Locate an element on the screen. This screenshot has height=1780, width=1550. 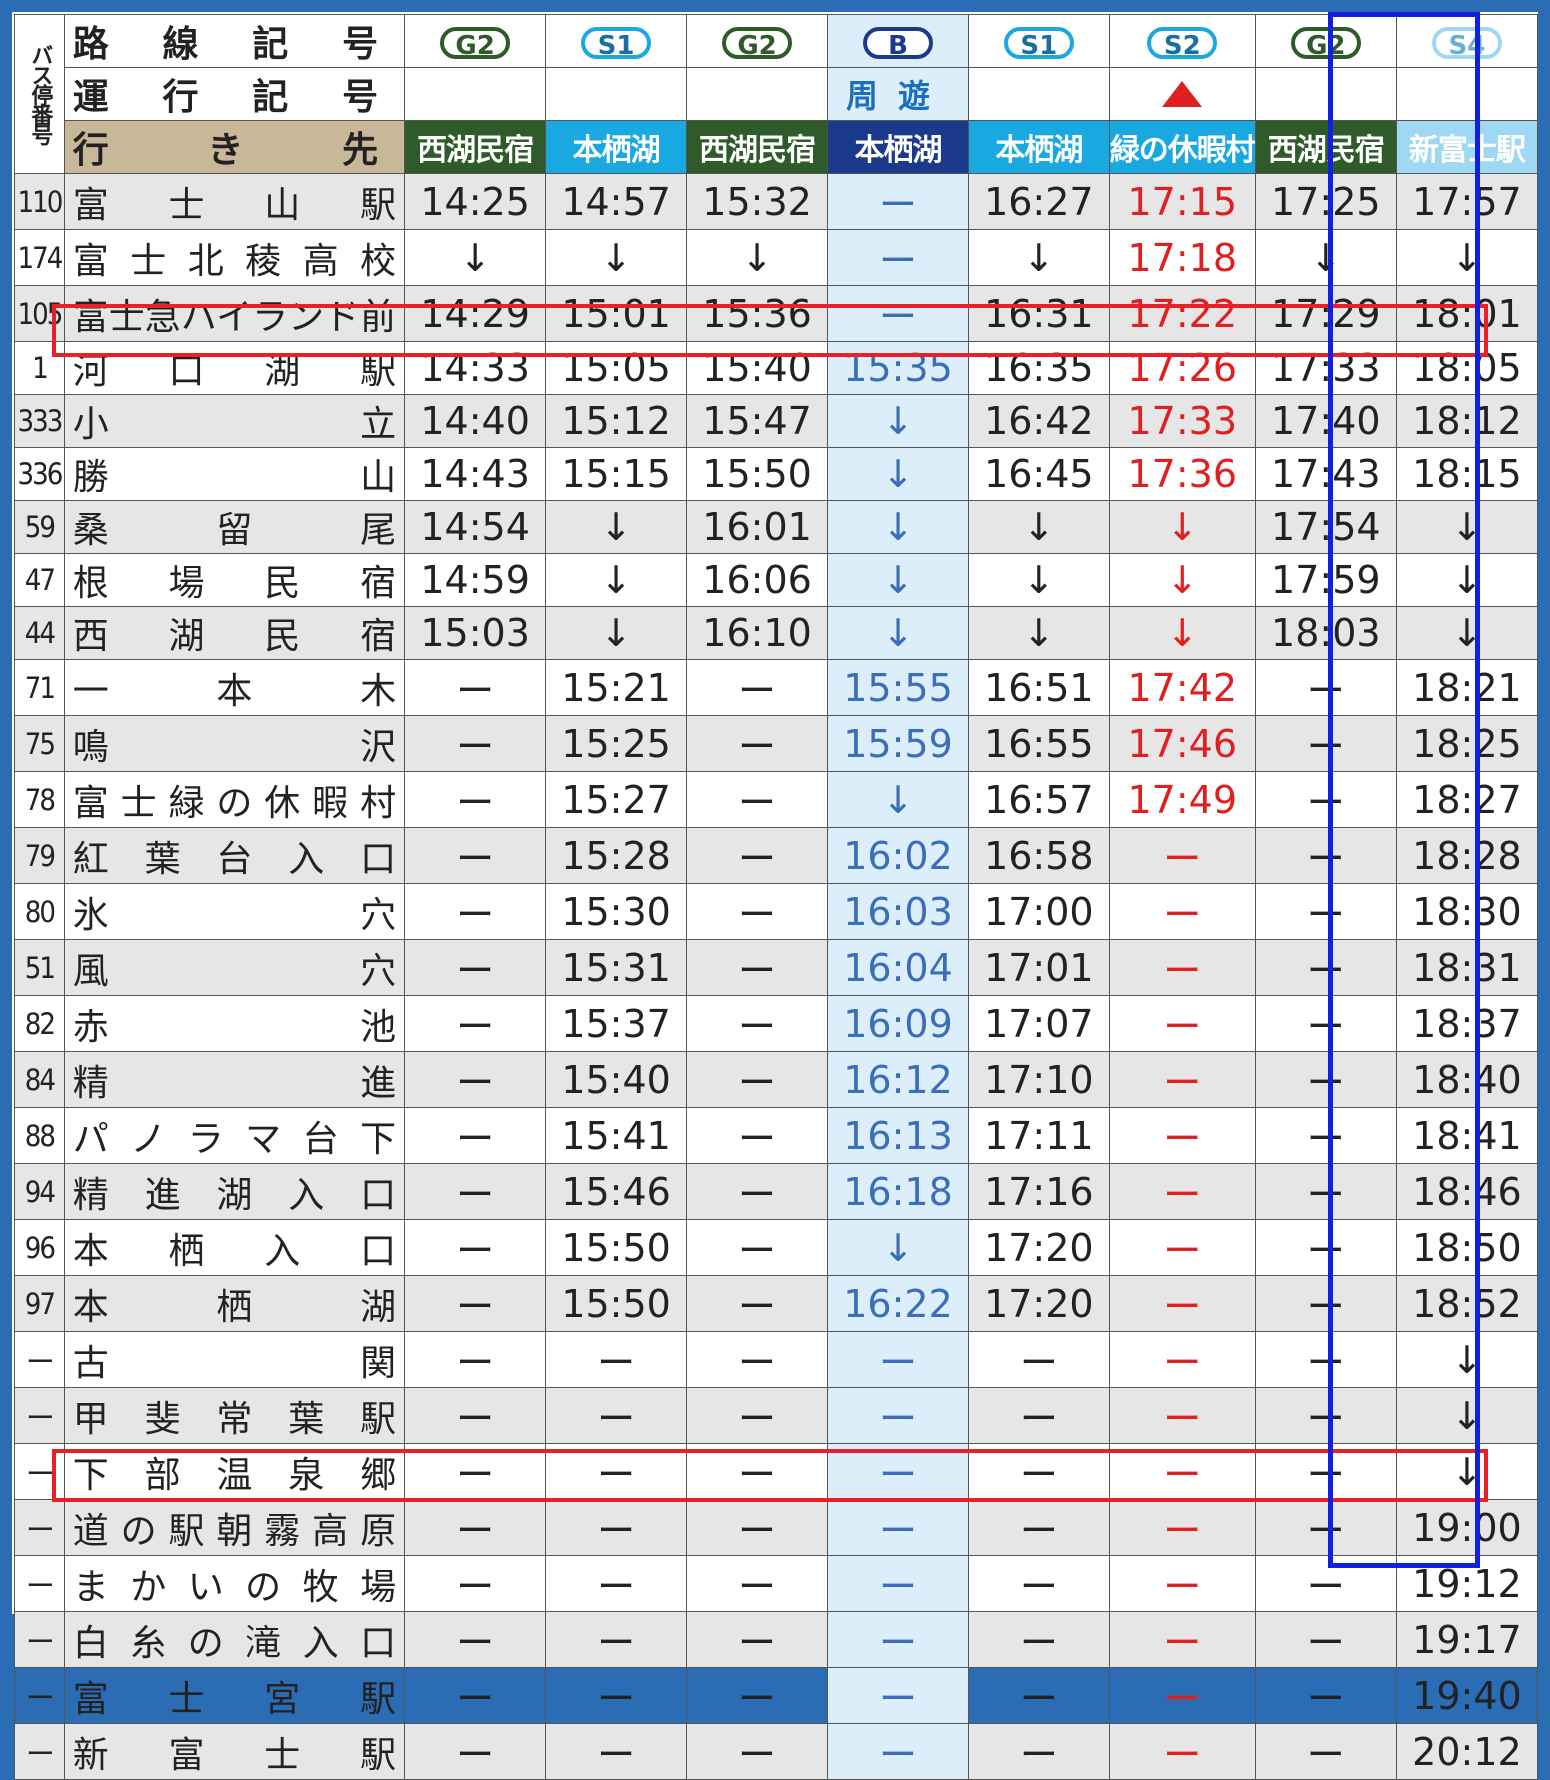
time-cell: 18:30 is located at coordinates (1467, 911).